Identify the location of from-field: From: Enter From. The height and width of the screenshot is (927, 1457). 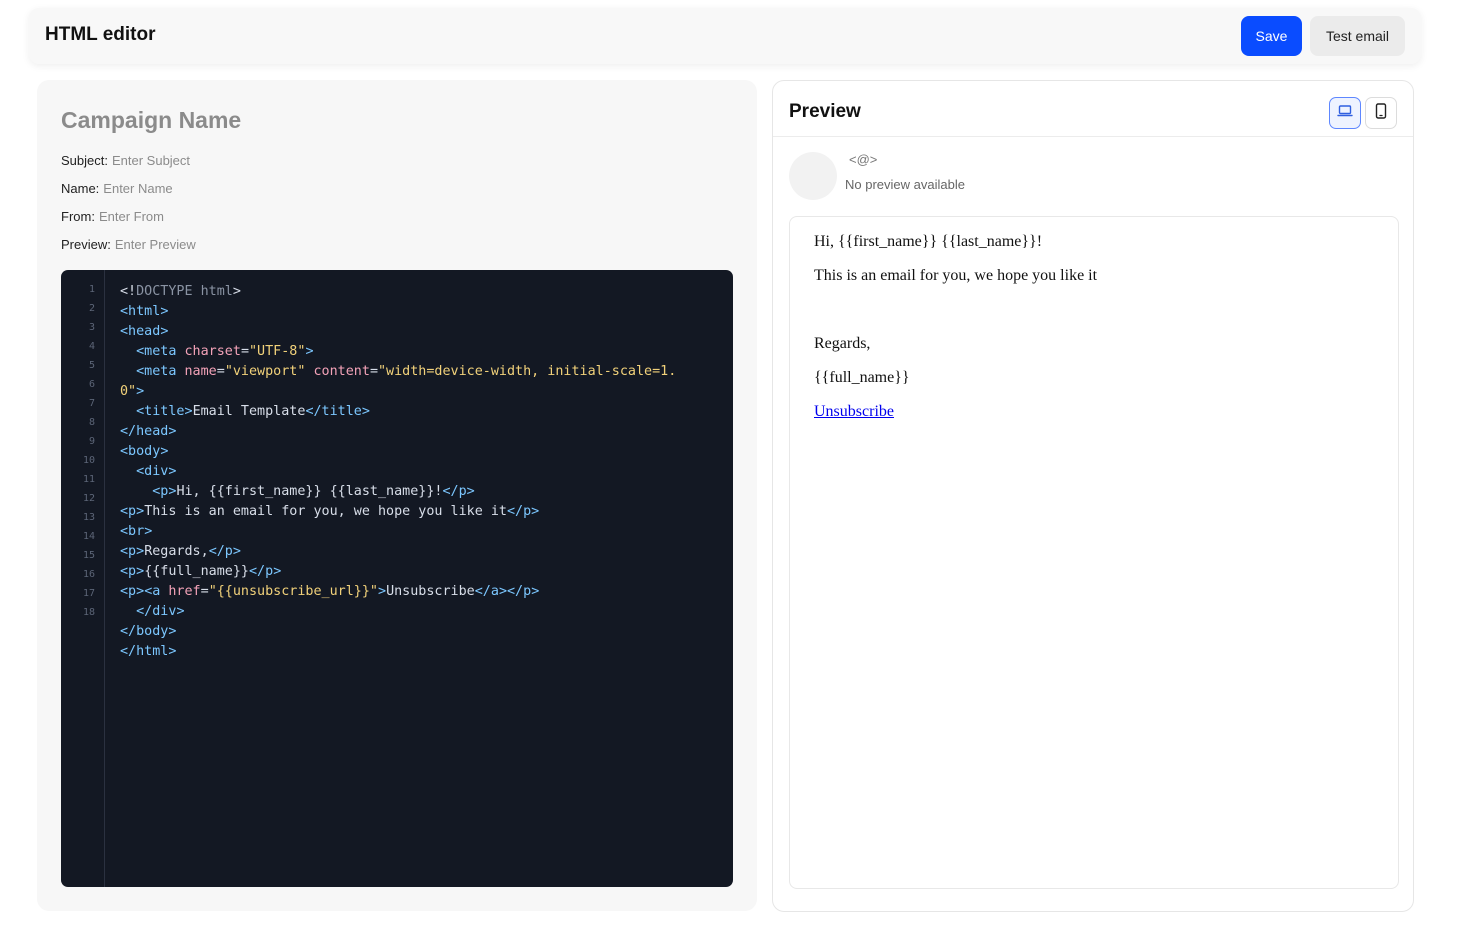
(112, 216).